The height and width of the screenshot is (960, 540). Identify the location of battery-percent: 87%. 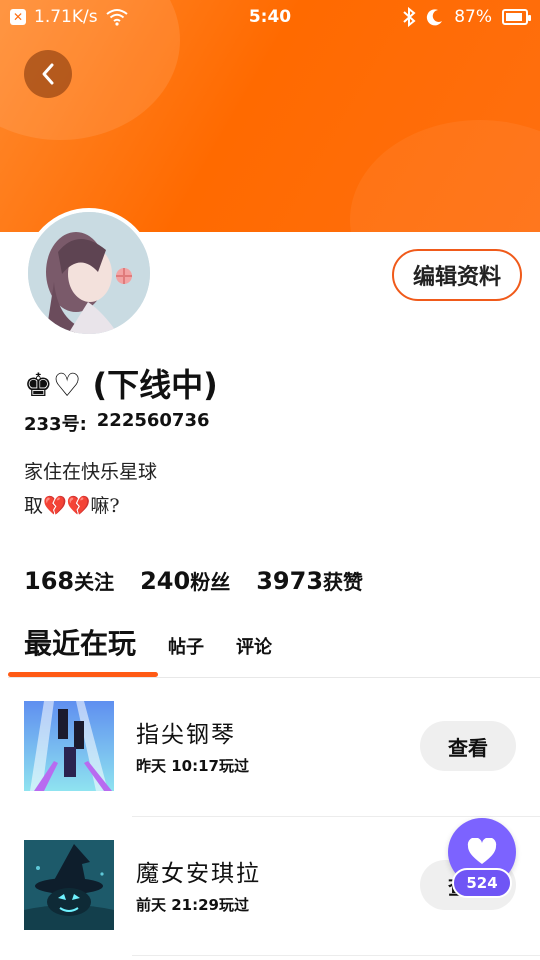
(473, 17).